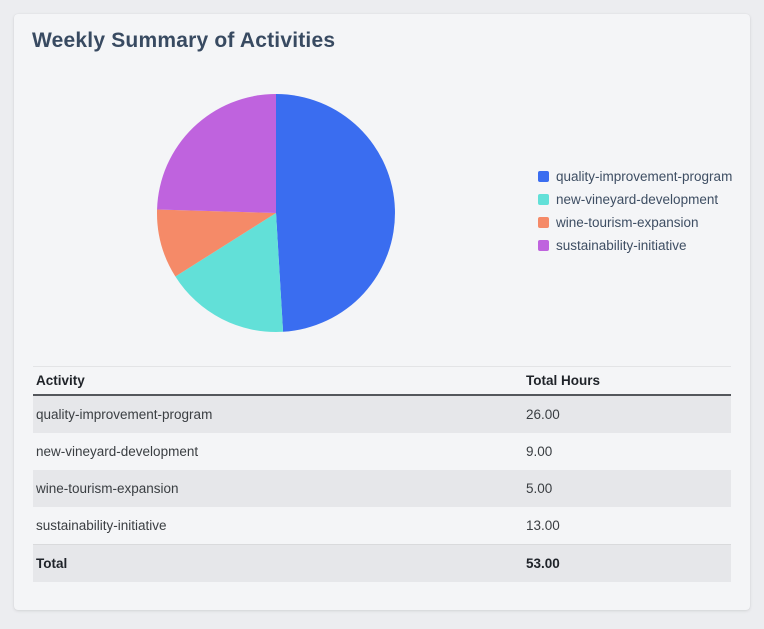  What do you see at coordinates (543, 525) in the screenshot?
I see `hours-cell: 13.00` at bounding box center [543, 525].